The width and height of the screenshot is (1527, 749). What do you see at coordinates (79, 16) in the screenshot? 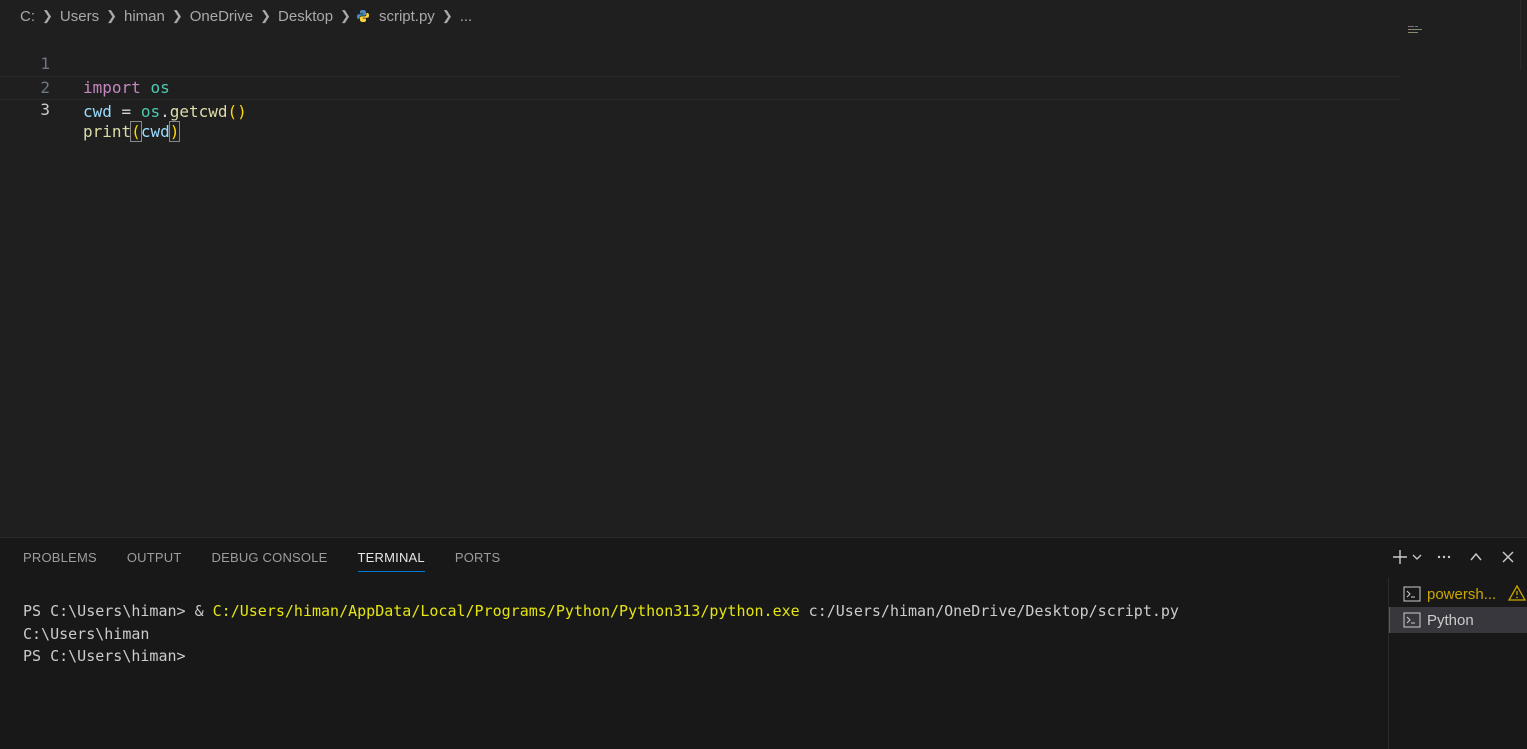
I see `breadcrumb-users: Users` at bounding box center [79, 16].